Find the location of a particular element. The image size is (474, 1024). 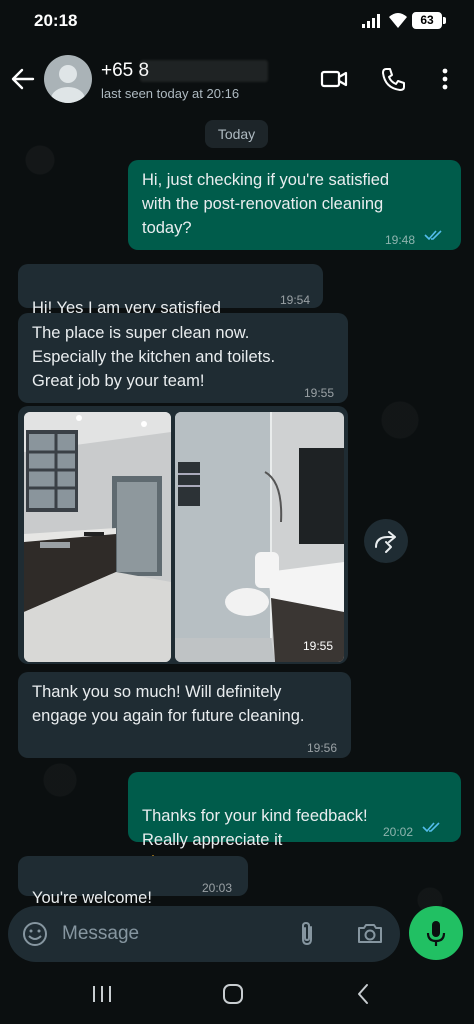

message-time: 20:03 is located at coordinates (217, 888).